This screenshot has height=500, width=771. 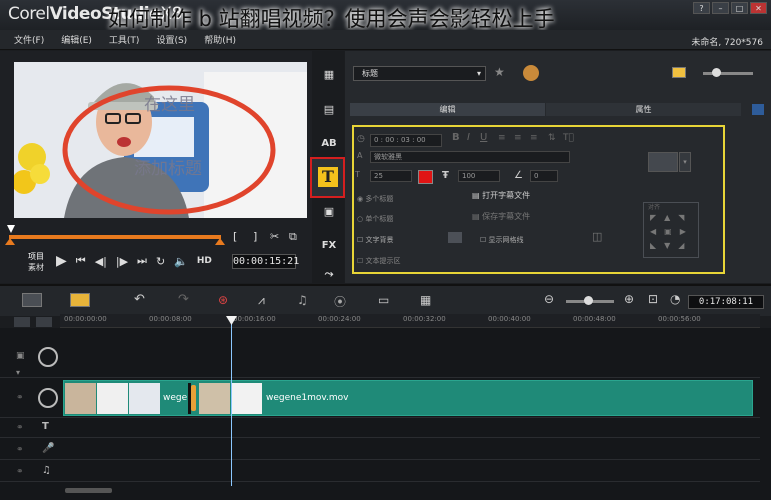 I want to click on duration-field: 0 : 00 : 03 : 00, so click(x=406, y=140).